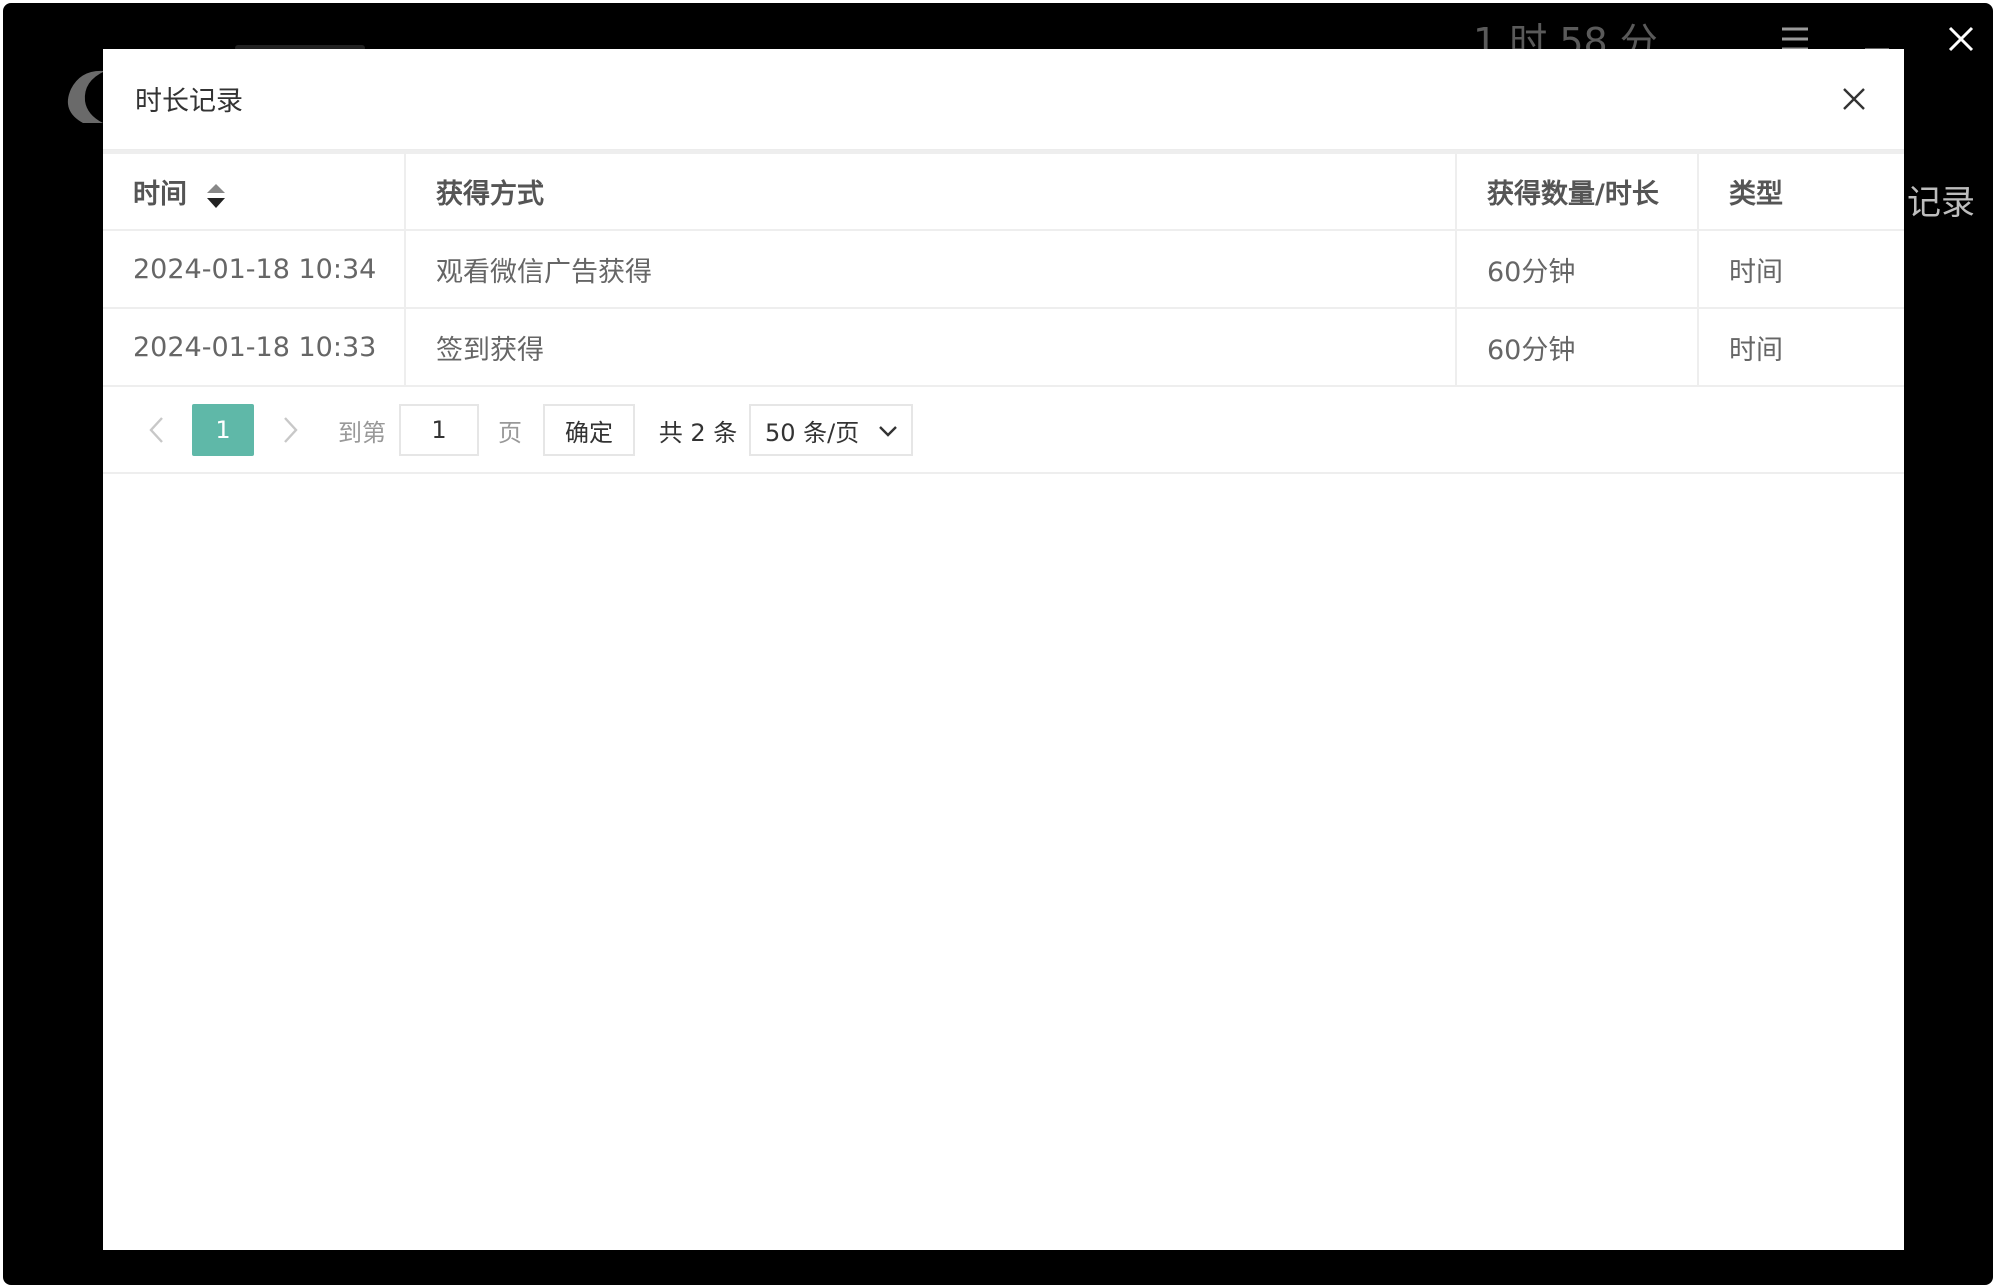 Image resolution: width=1996 pixels, height=1288 pixels. Describe the element at coordinates (1941, 199) in the screenshot. I see `records-link: 记录` at that location.